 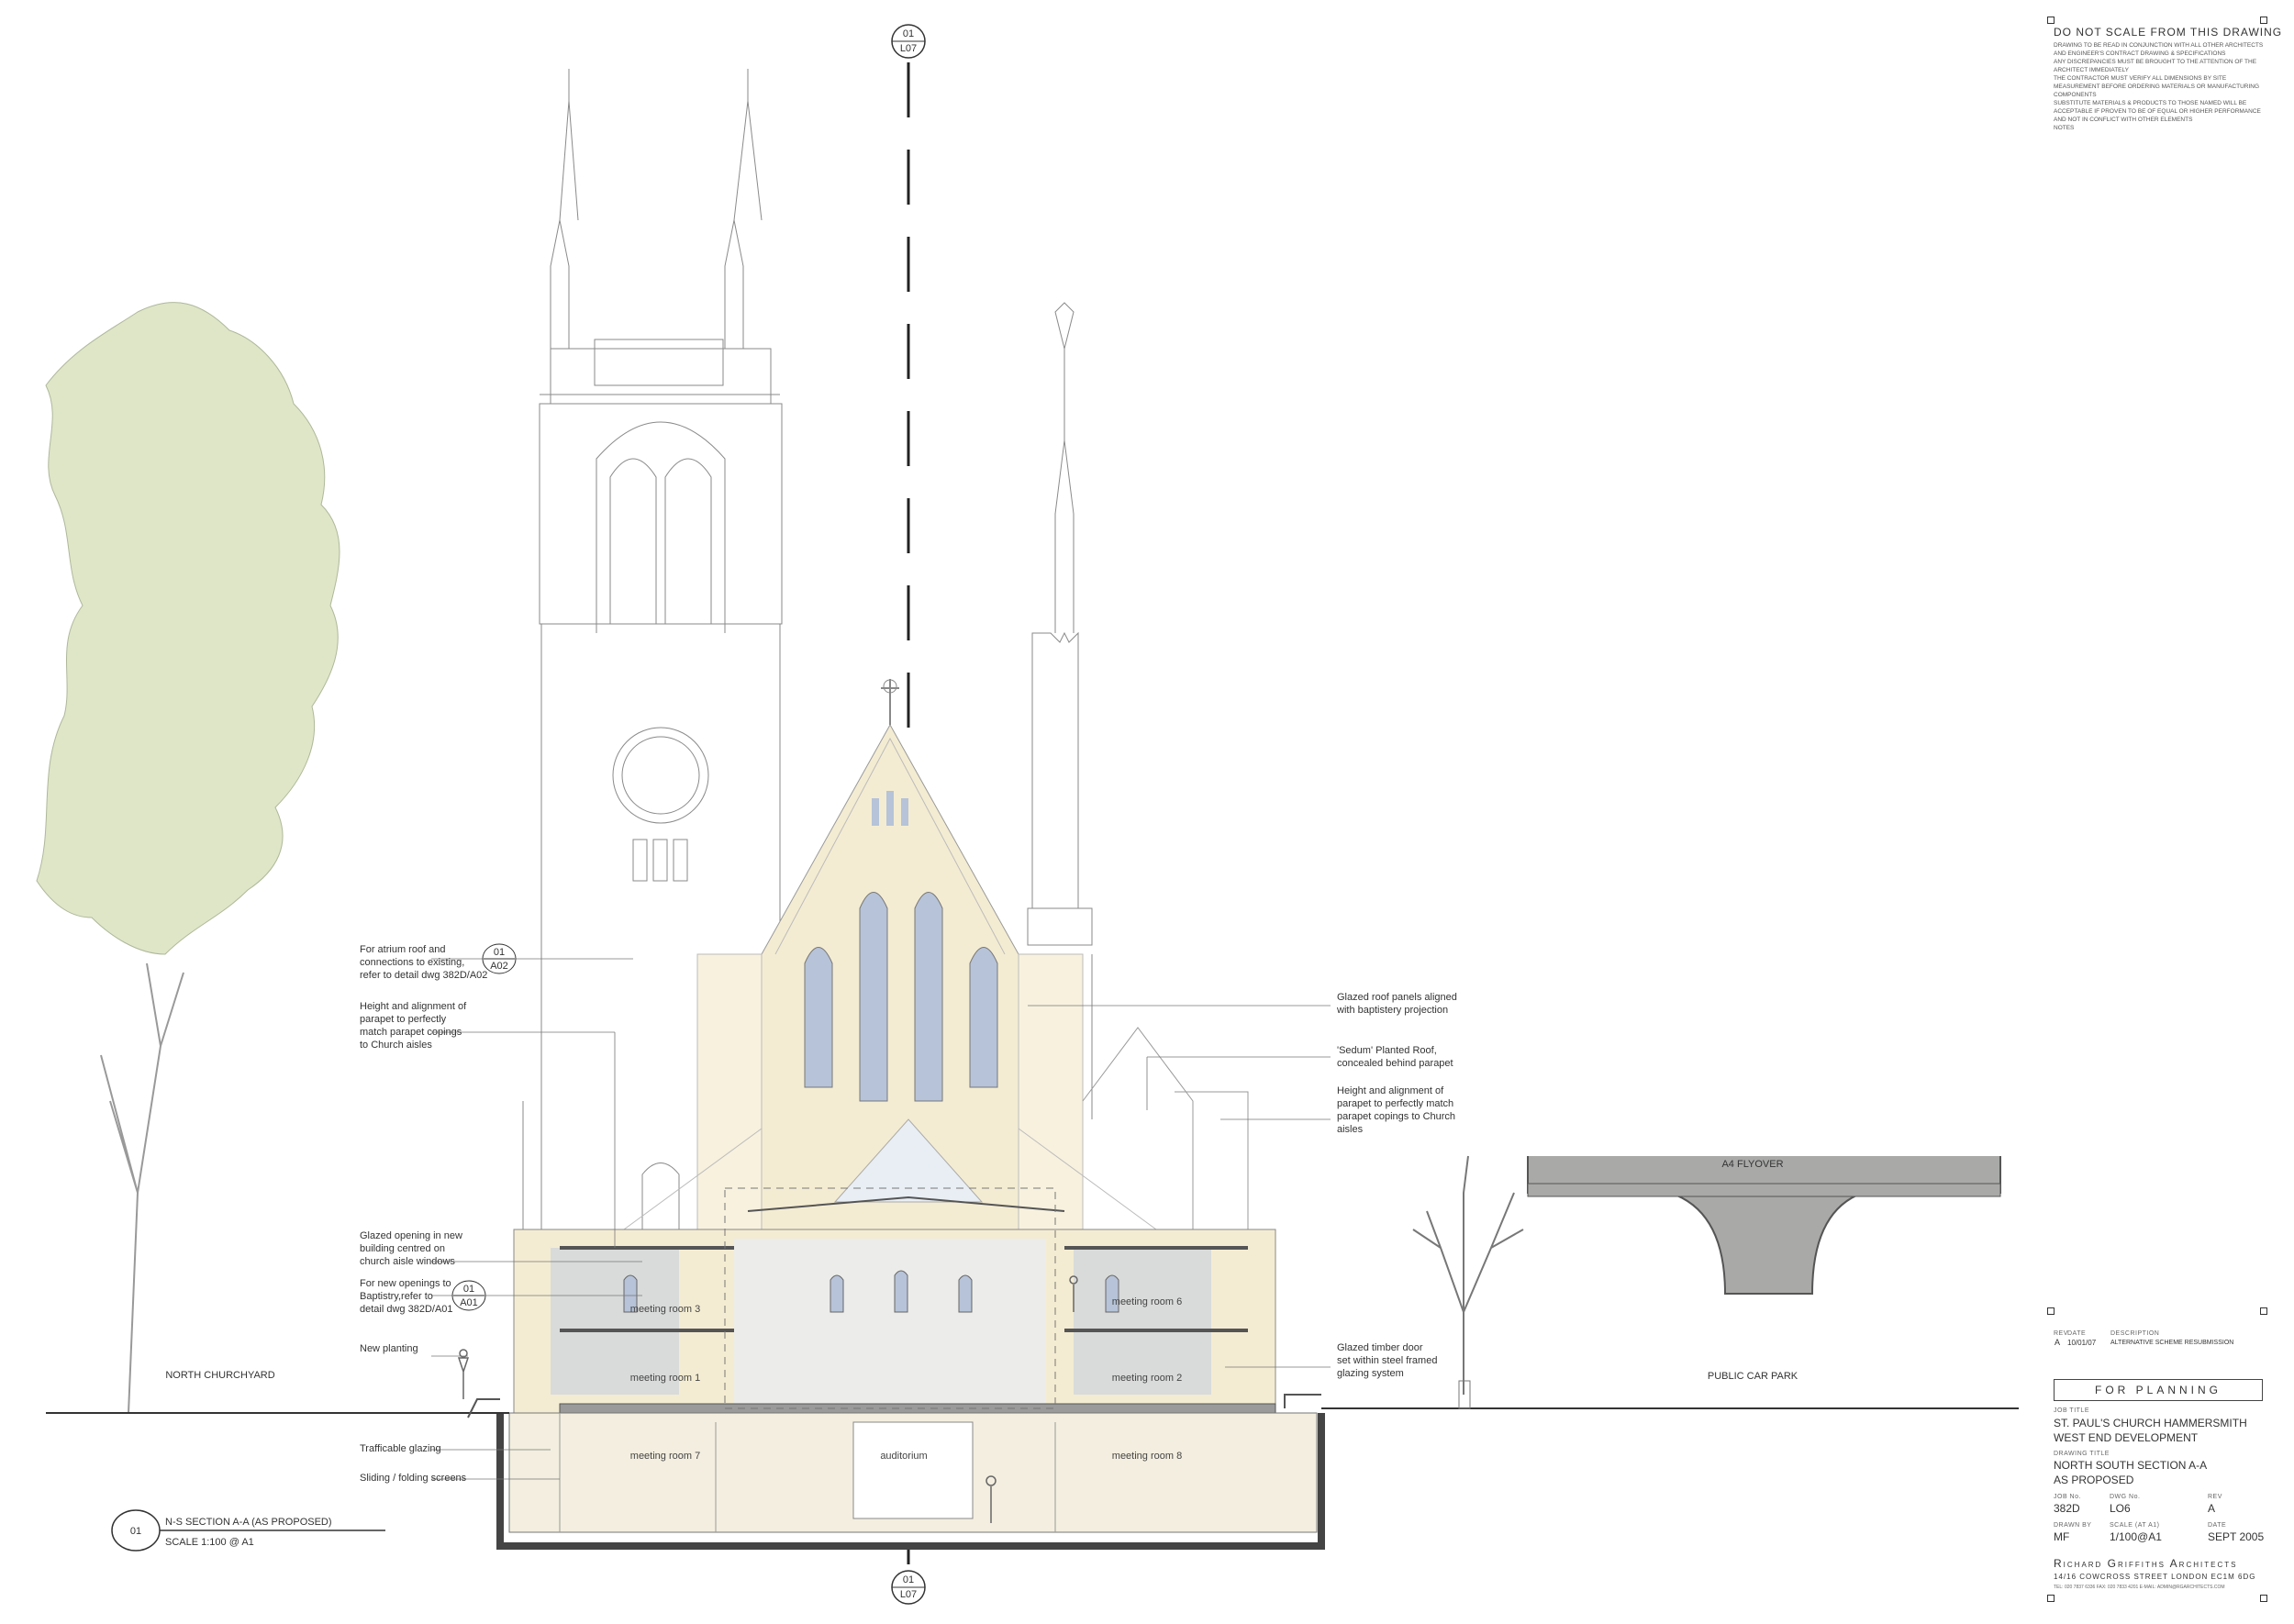 I want to click on room-meeting-3: meeting room 3, so click(x=665, y=1309).